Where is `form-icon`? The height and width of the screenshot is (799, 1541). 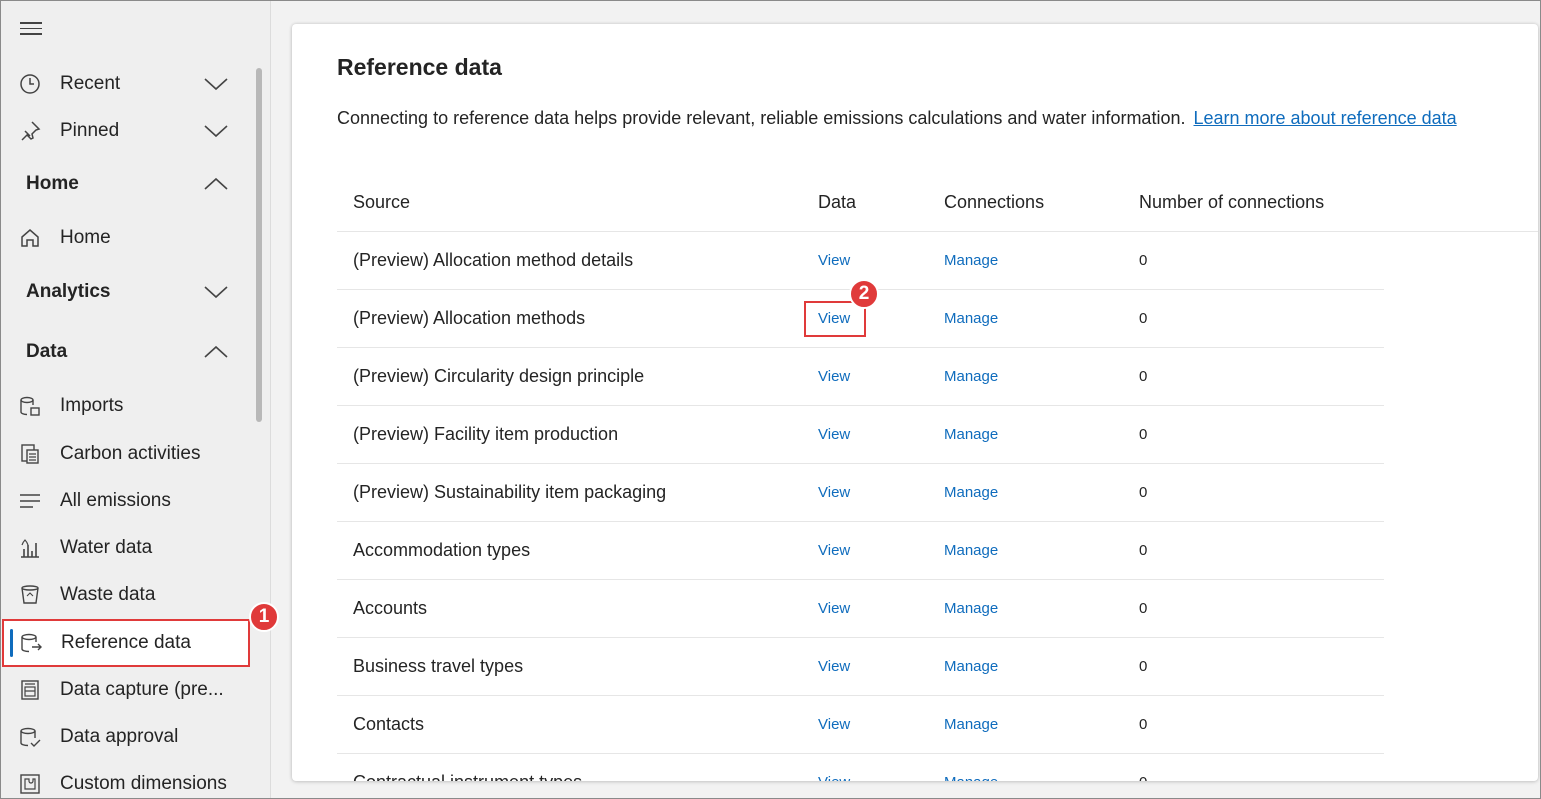 form-icon is located at coordinates (30, 690).